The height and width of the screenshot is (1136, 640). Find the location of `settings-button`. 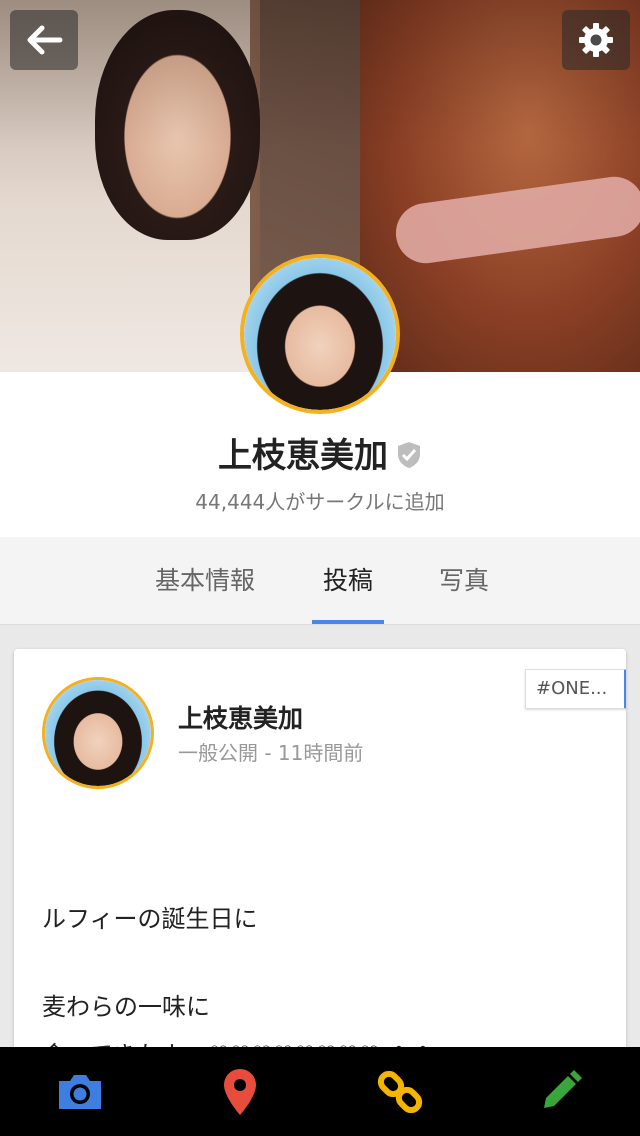

settings-button is located at coordinates (596, 40).